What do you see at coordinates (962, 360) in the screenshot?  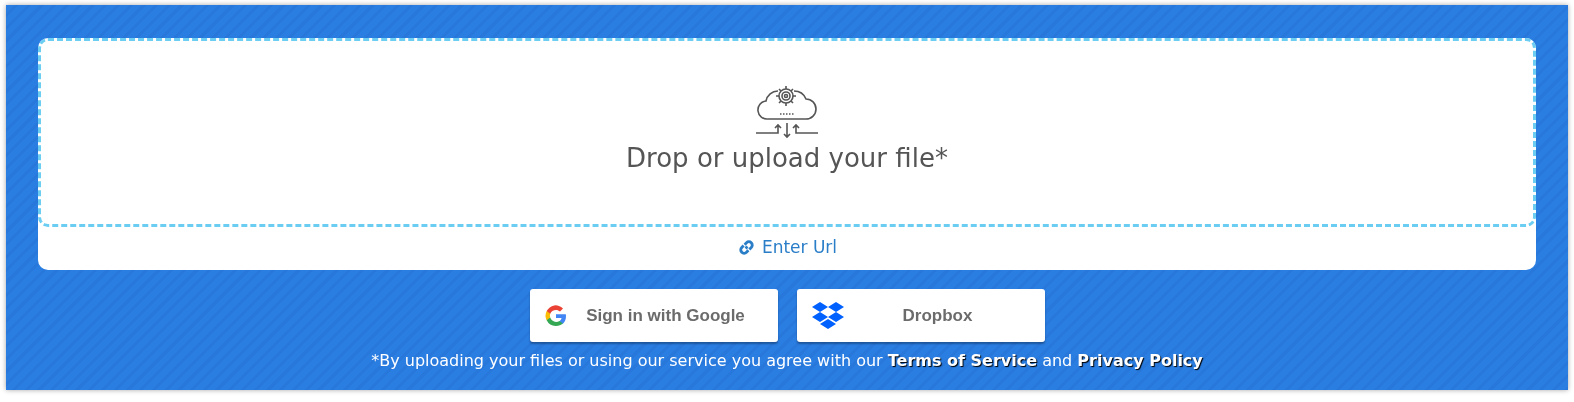 I see `terms-of-service-link: Terms of Service` at bounding box center [962, 360].